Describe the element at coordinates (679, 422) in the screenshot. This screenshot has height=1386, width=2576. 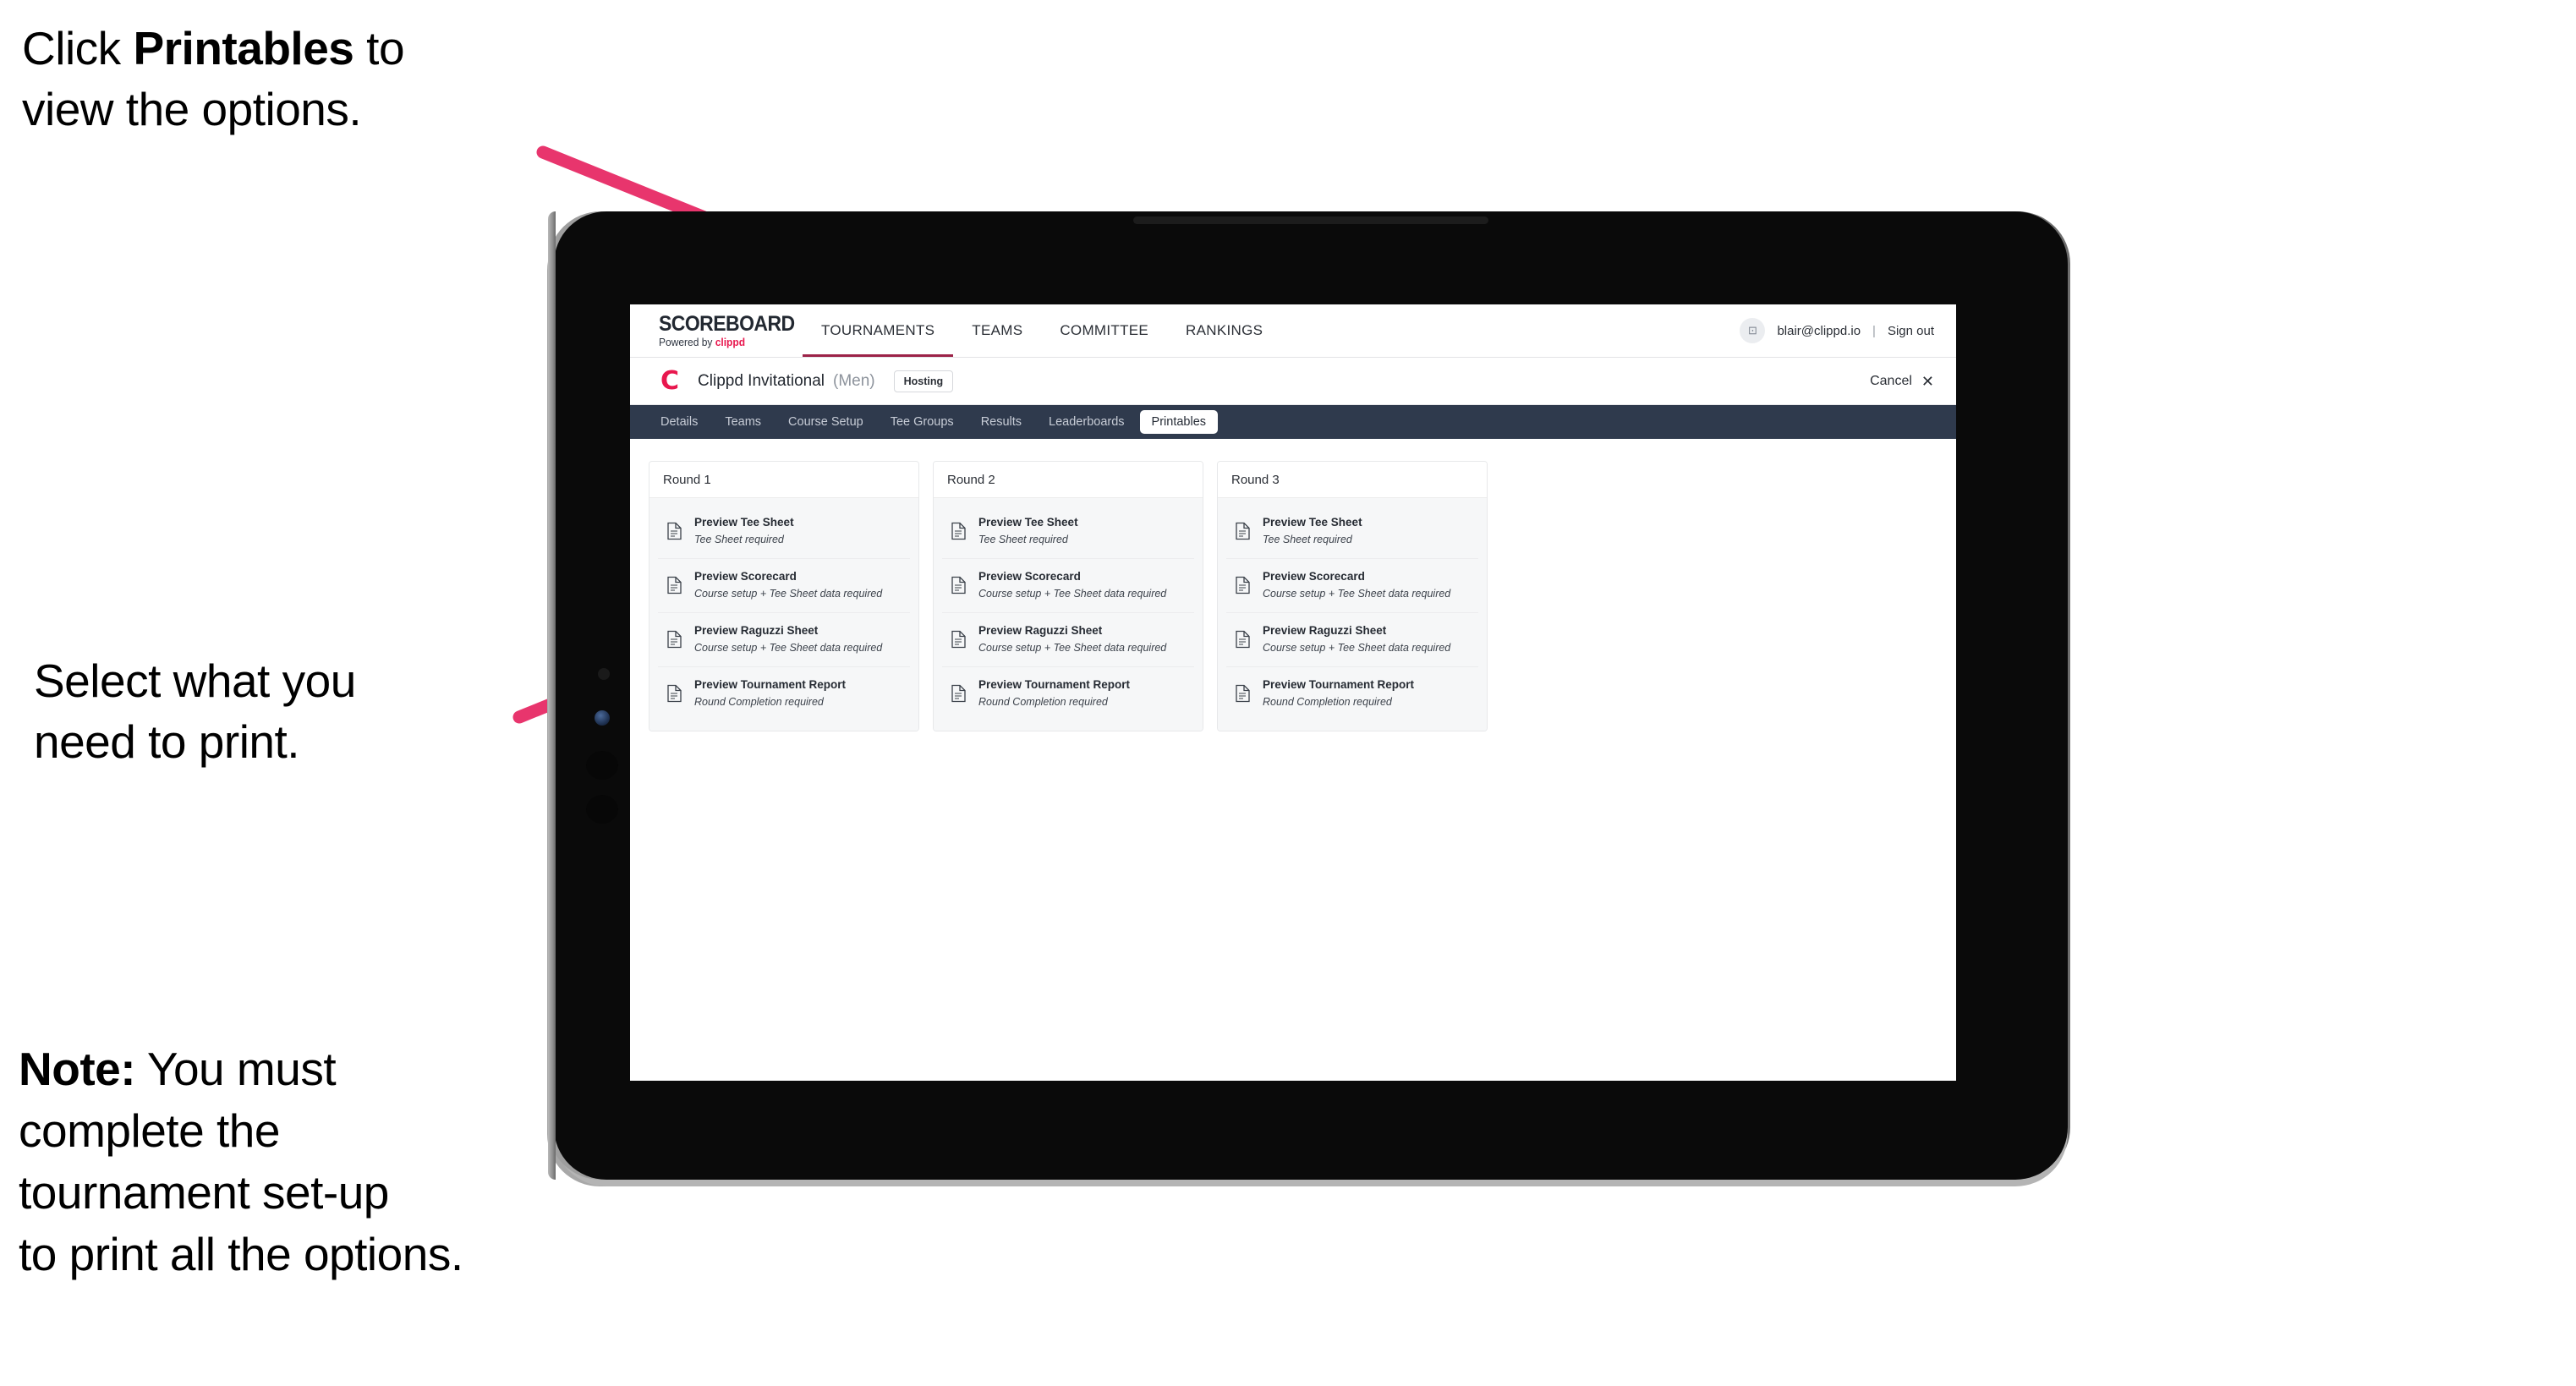
I see `tab-details: Details` at that location.